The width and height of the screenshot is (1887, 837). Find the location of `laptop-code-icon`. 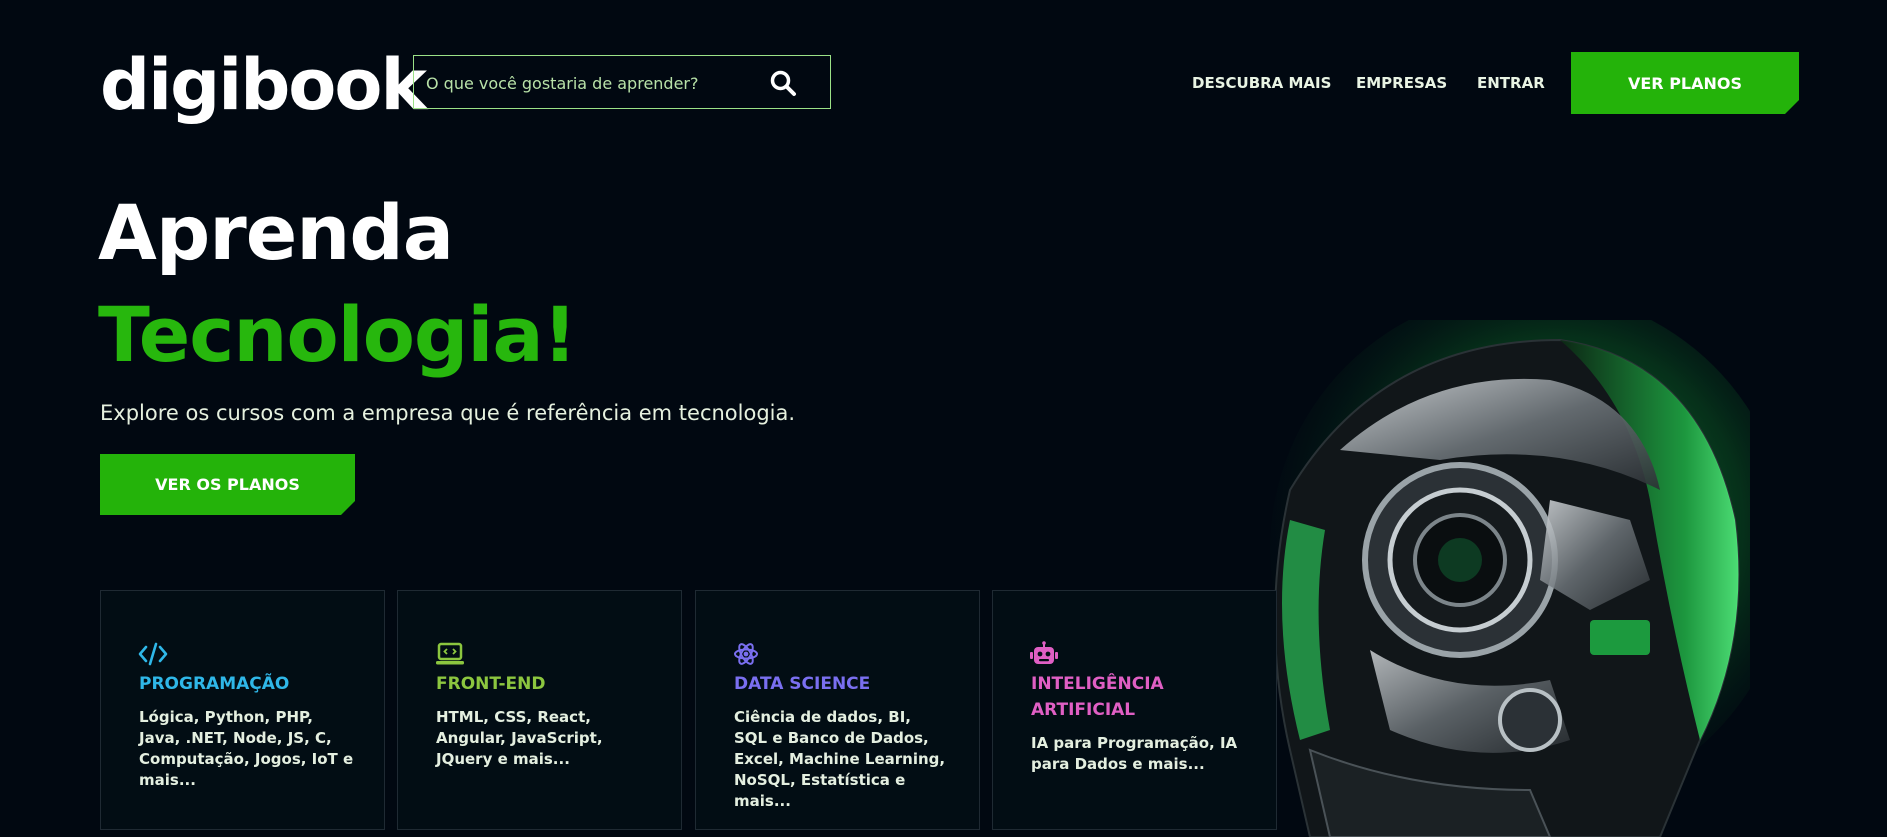

laptop-code-icon is located at coordinates (450, 653).